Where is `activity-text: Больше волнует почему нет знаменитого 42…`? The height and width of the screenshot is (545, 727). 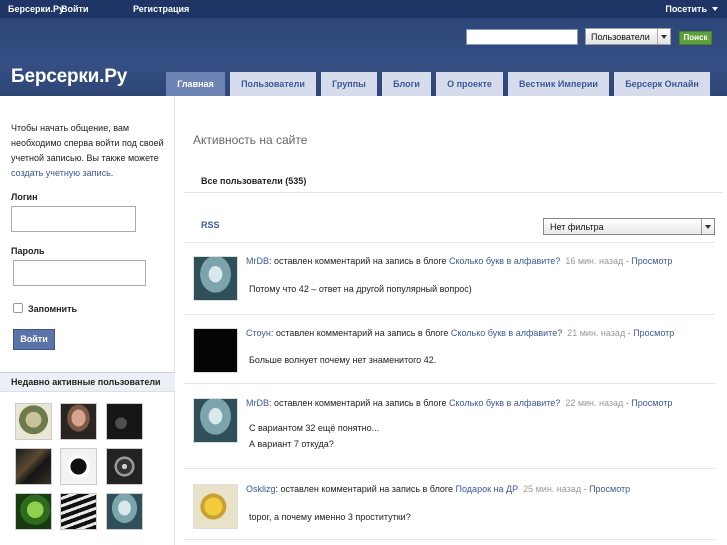
activity-text: Больше волнует почему нет знаменитого 42… is located at coordinates (343, 360).